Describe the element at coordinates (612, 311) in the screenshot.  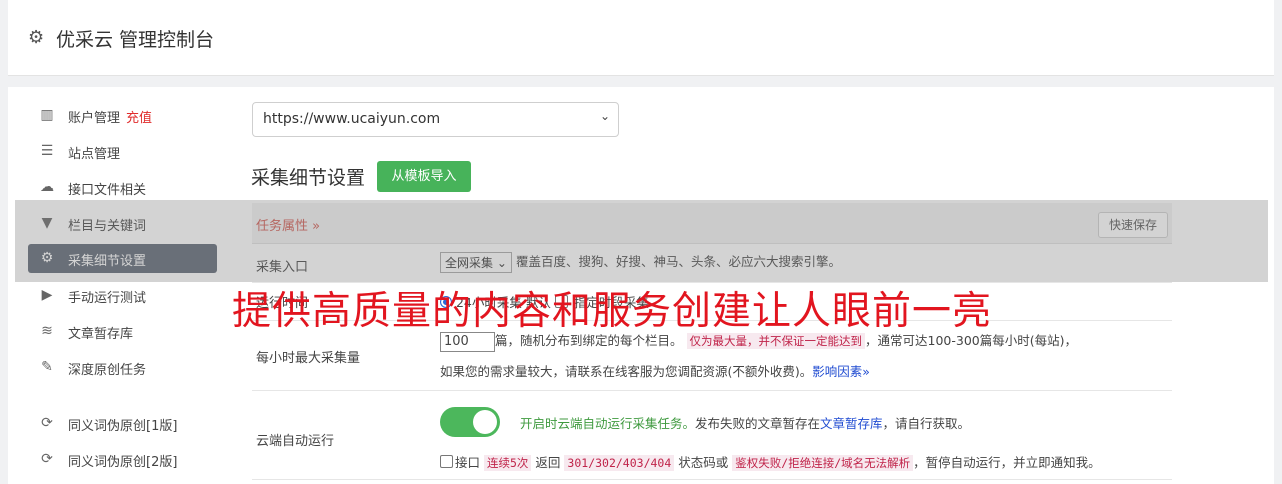
I see `overlay-slogan: 提供高质量的内容和服务创建让人眼前一亮` at that location.